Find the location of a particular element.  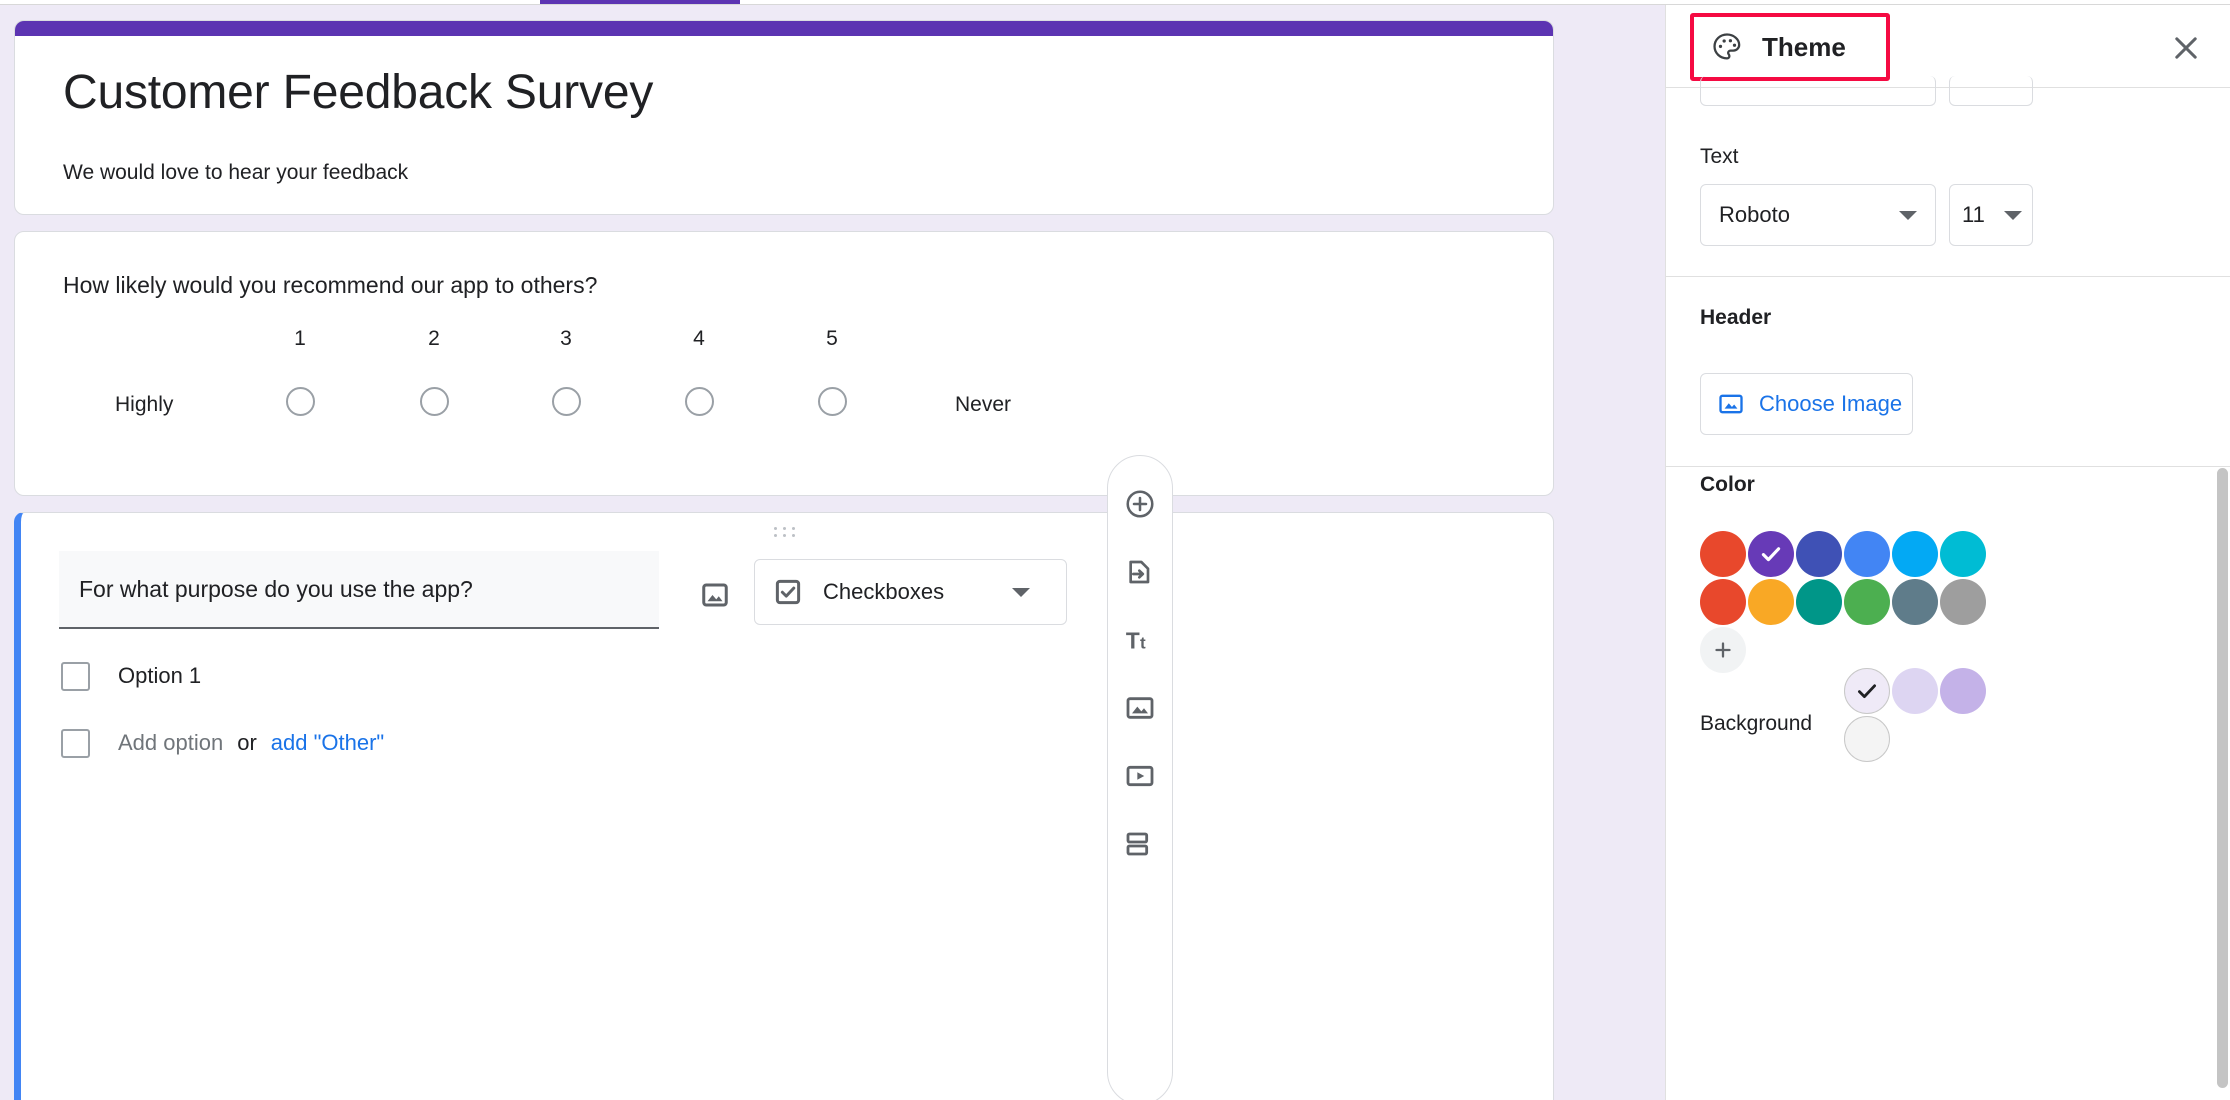

add-question-icon is located at coordinates (1140, 504).